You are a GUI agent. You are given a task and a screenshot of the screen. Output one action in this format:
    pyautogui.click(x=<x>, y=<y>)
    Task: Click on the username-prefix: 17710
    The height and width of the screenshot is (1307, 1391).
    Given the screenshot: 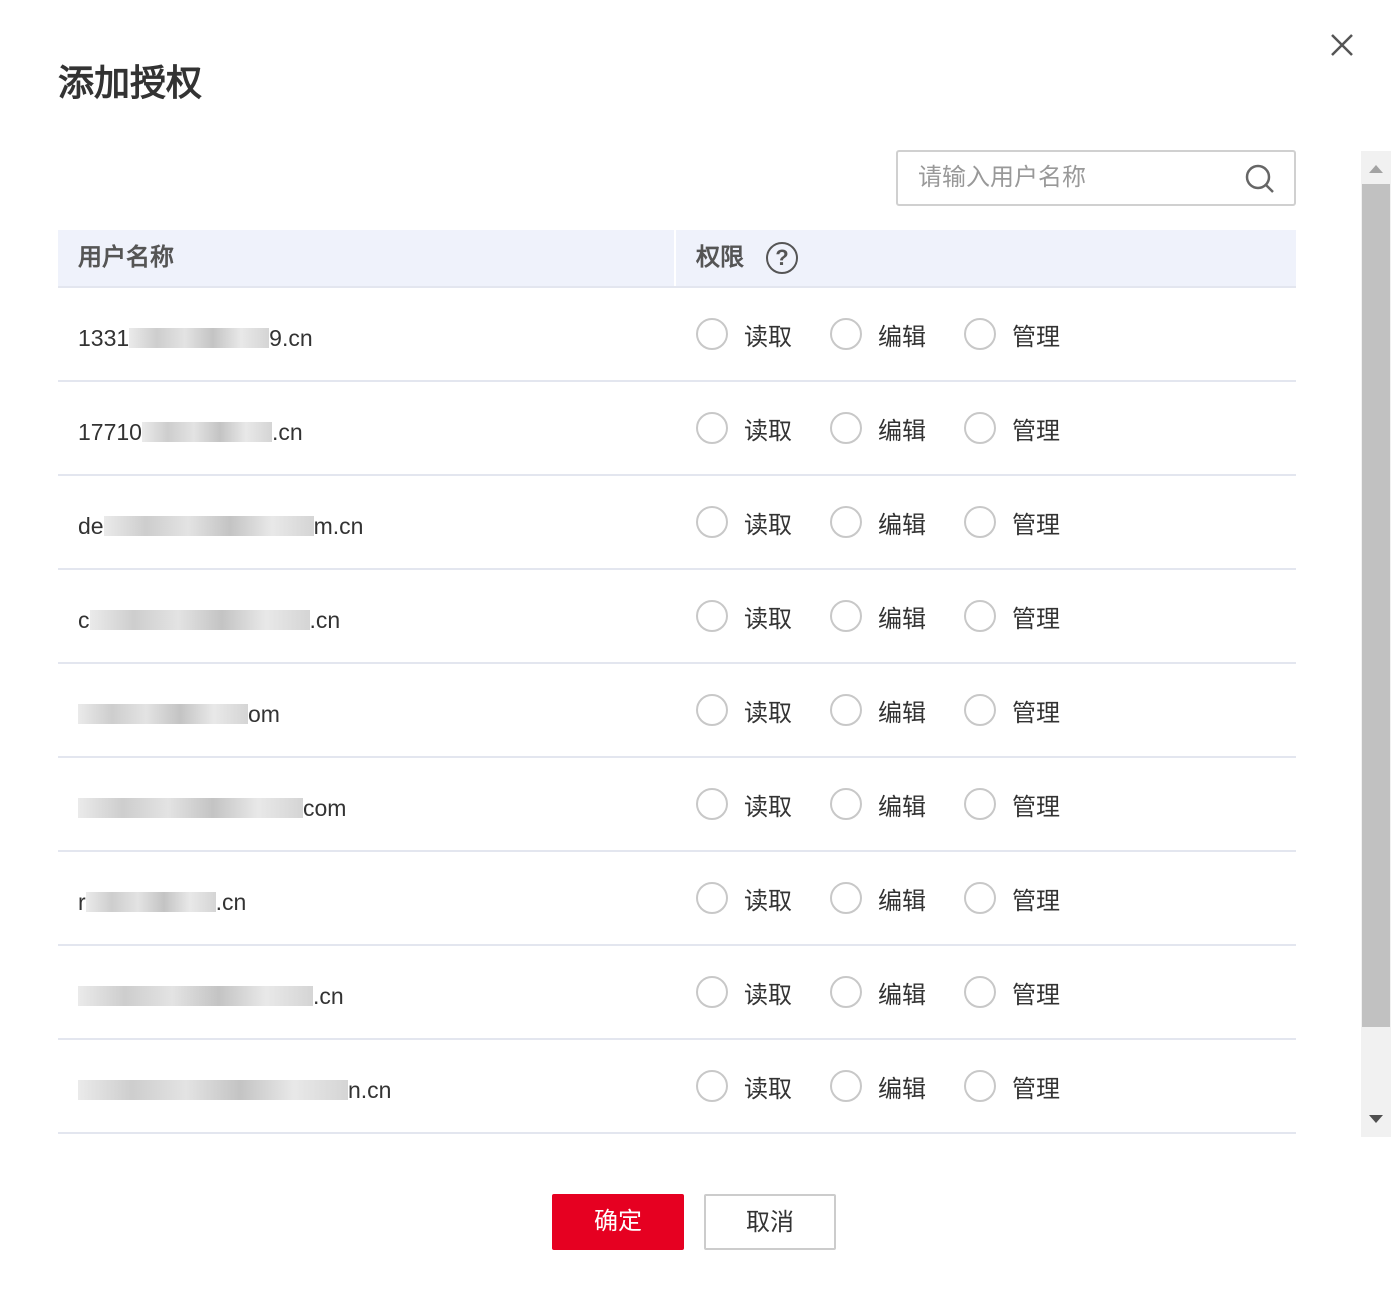 What is the action you would take?
    pyautogui.click(x=110, y=431)
    